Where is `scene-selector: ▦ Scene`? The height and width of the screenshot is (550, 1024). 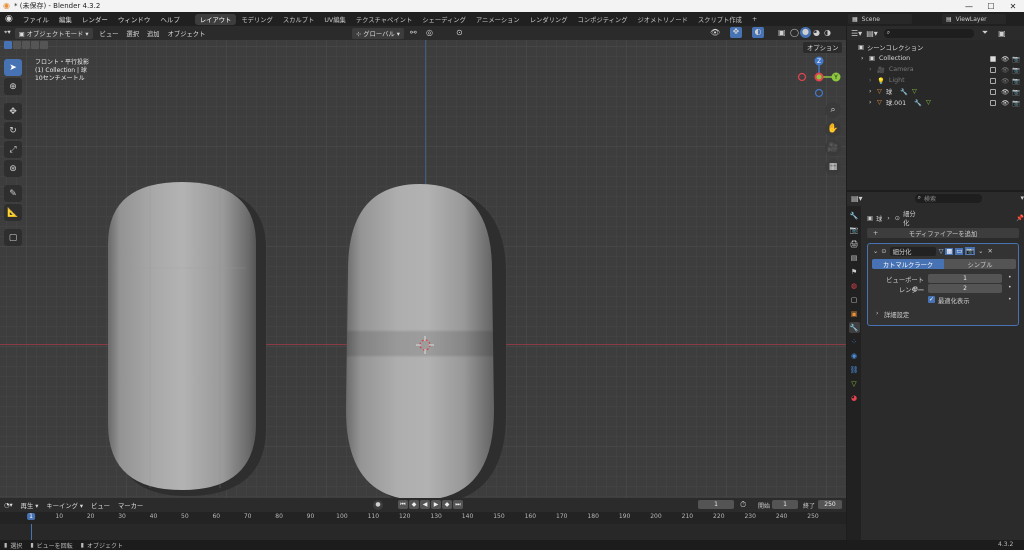
scene-selector: ▦ Scene is located at coordinates (880, 19).